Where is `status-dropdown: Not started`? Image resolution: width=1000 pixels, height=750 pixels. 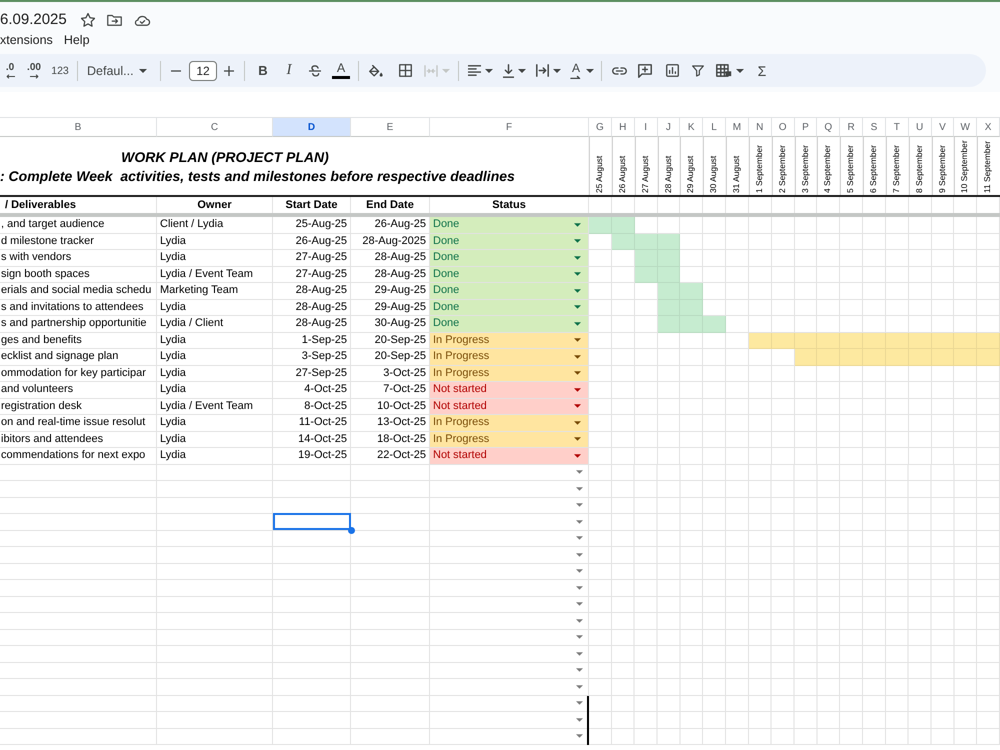
status-dropdown: Not started is located at coordinates (509, 390).